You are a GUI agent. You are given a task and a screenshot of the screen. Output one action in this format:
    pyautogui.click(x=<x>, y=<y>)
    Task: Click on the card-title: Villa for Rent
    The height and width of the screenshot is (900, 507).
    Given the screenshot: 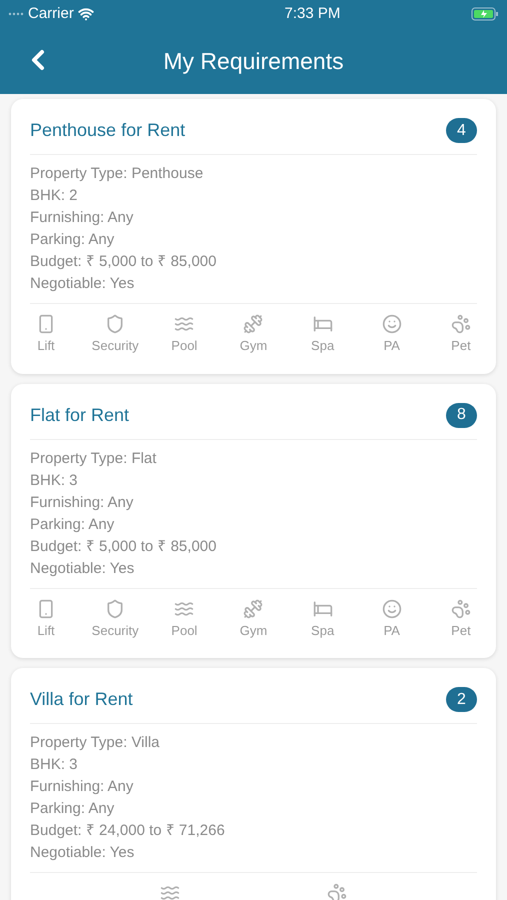 What is the action you would take?
    pyautogui.click(x=81, y=699)
    